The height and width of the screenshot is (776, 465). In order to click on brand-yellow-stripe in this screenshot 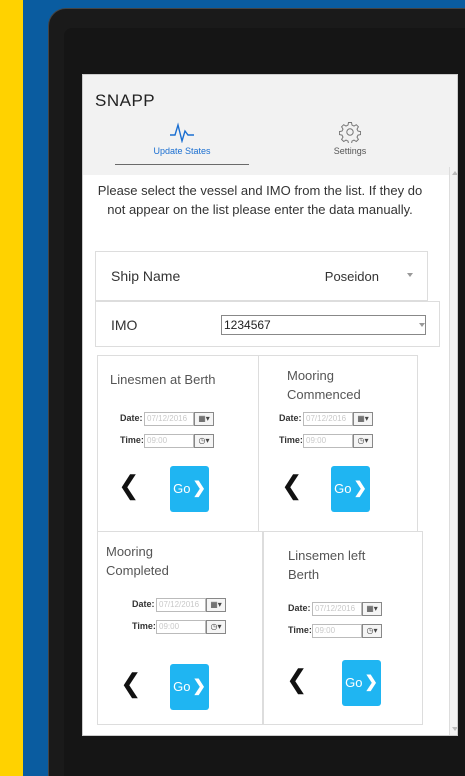, I will do `click(11, 388)`.